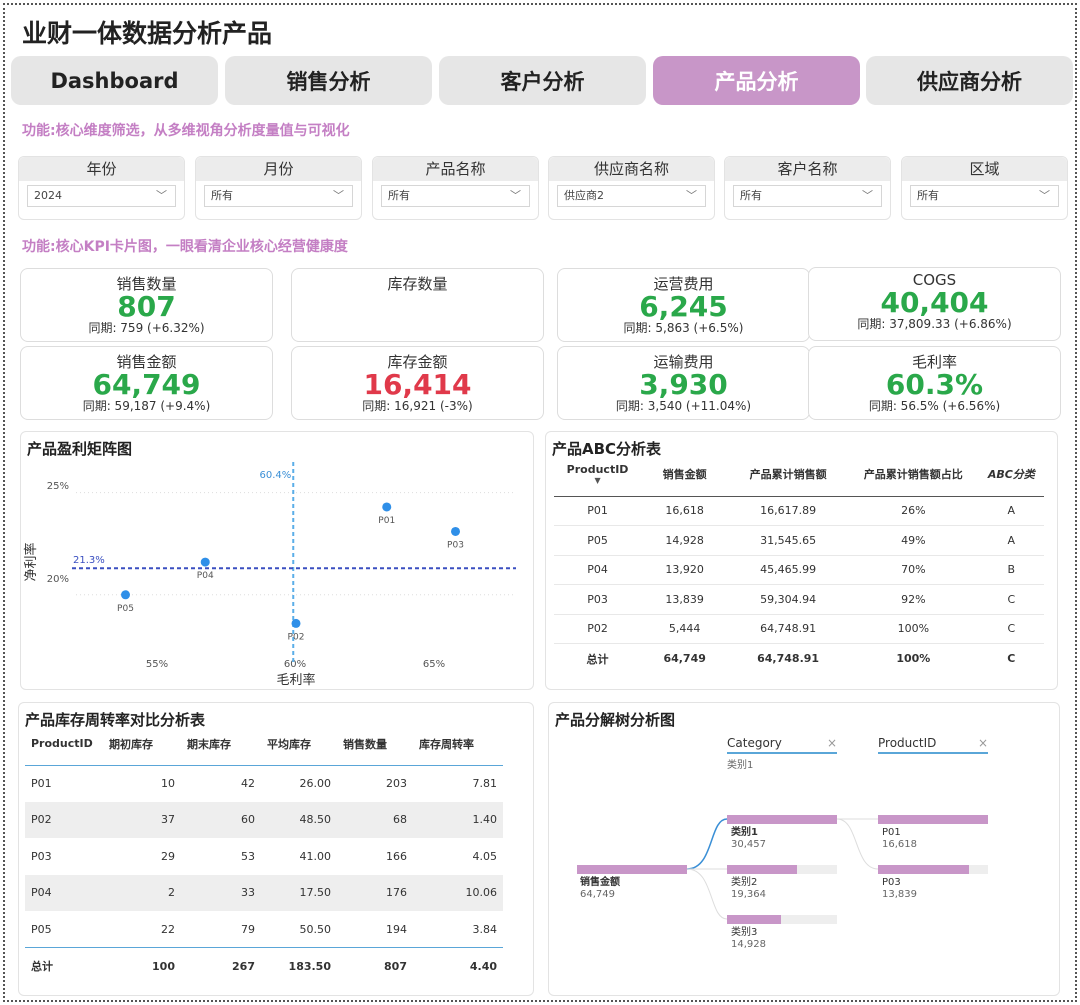  I want to click on filter-product-select: 所有 ﹀, so click(455, 196).